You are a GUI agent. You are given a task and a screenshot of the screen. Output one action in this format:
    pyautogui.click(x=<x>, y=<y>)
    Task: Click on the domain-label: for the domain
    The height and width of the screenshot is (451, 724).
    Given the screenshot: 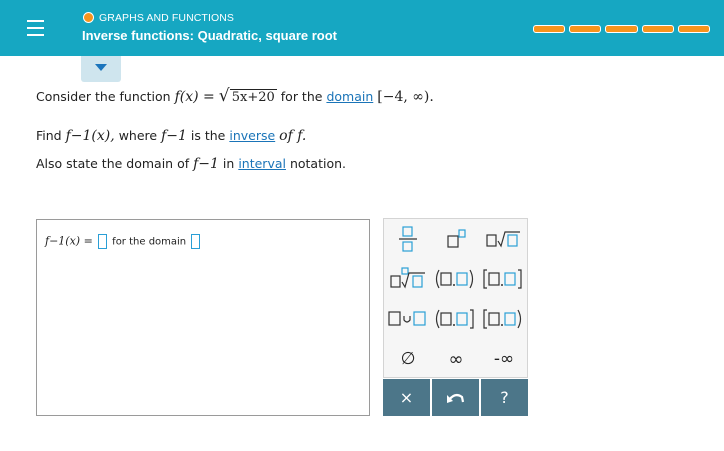 What is the action you would take?
    pyautogui.click(x=149, y=242)
    